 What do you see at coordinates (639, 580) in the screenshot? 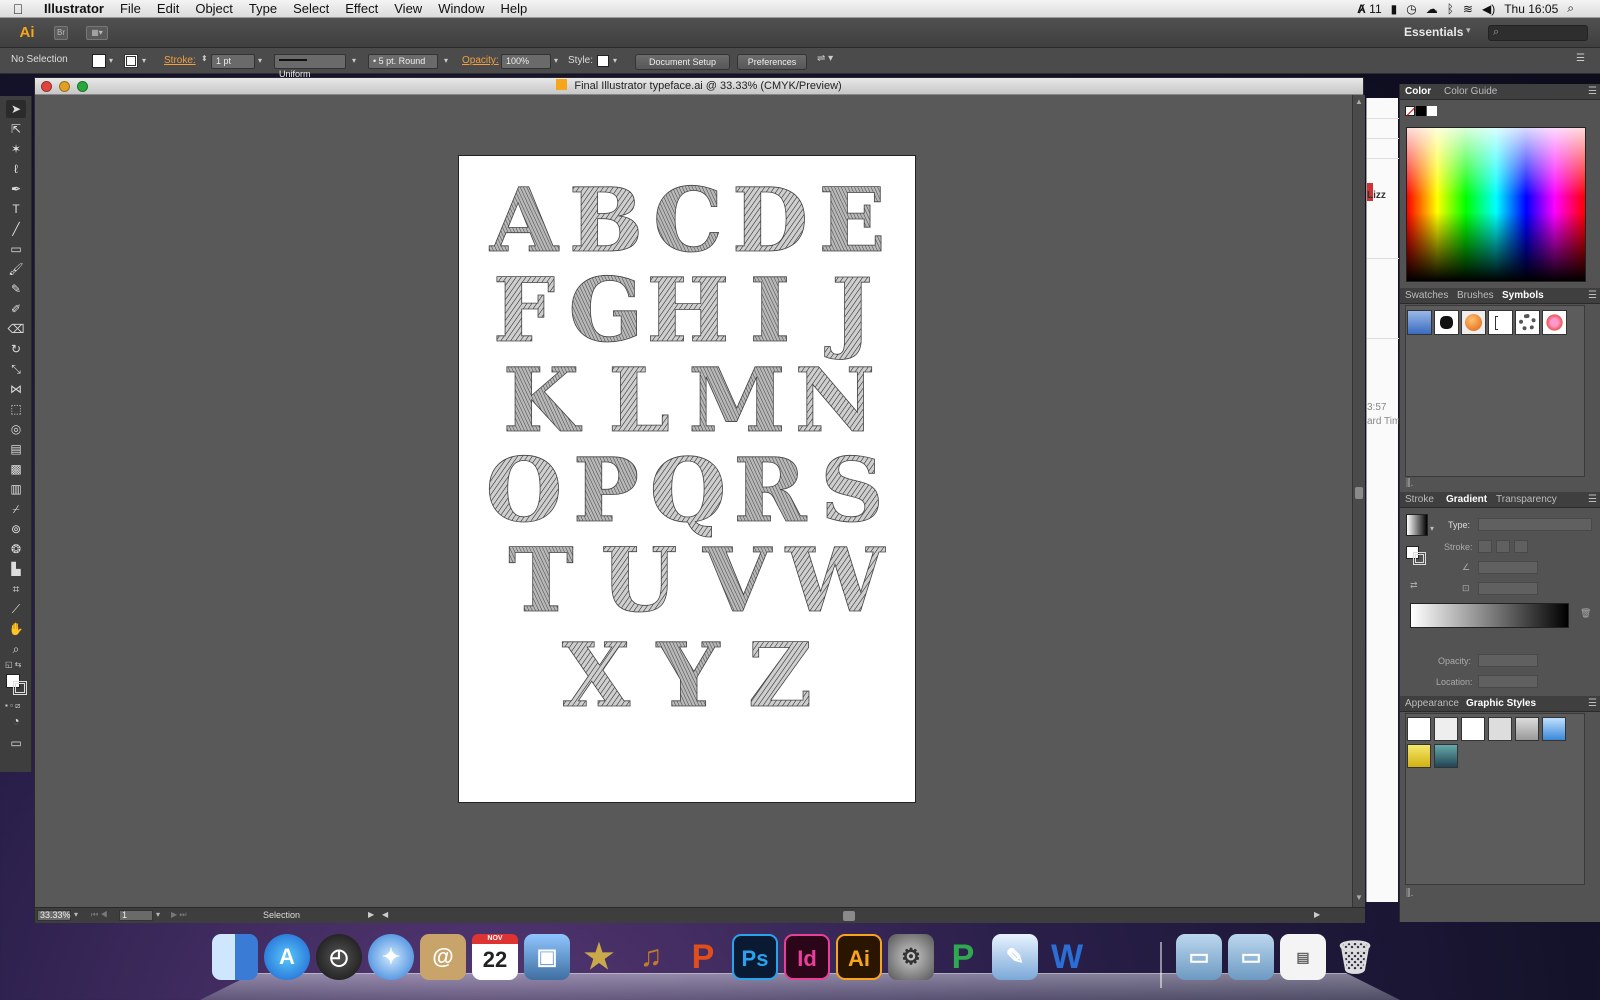
I see `letter-u: U` at bounding box center [639, 580].